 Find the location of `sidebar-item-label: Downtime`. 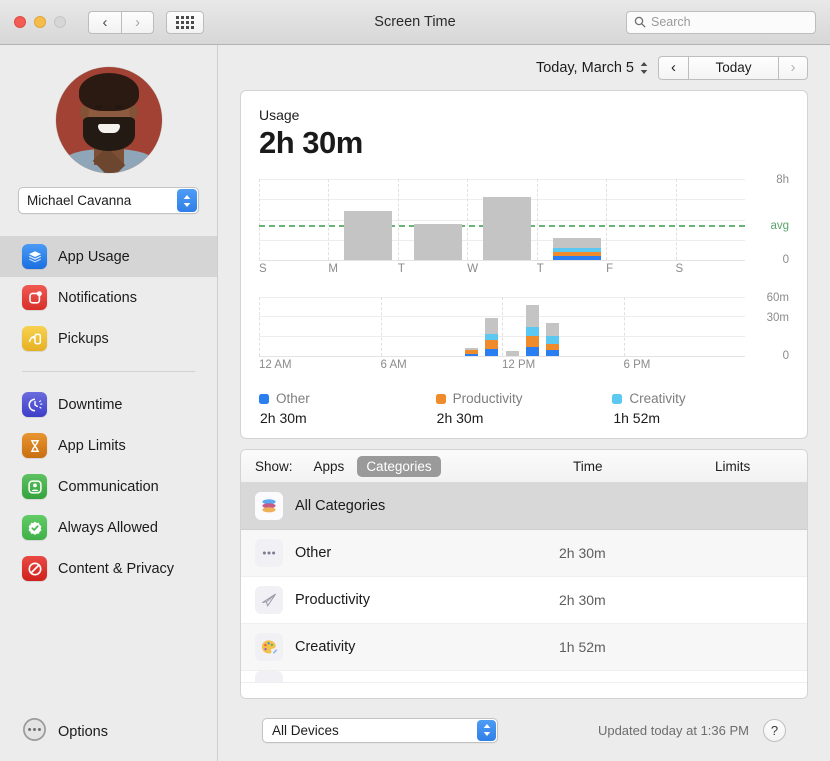

sidebar-item-label: Downtime is located at coordinates (90, 404).